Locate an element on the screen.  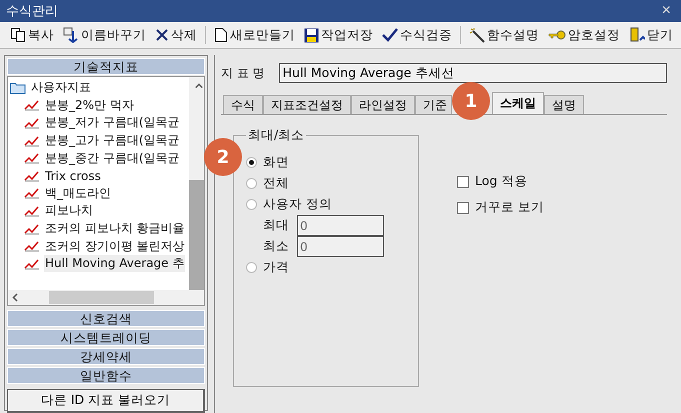
section-header: 강세약세 is located at coordinates (106, 356).